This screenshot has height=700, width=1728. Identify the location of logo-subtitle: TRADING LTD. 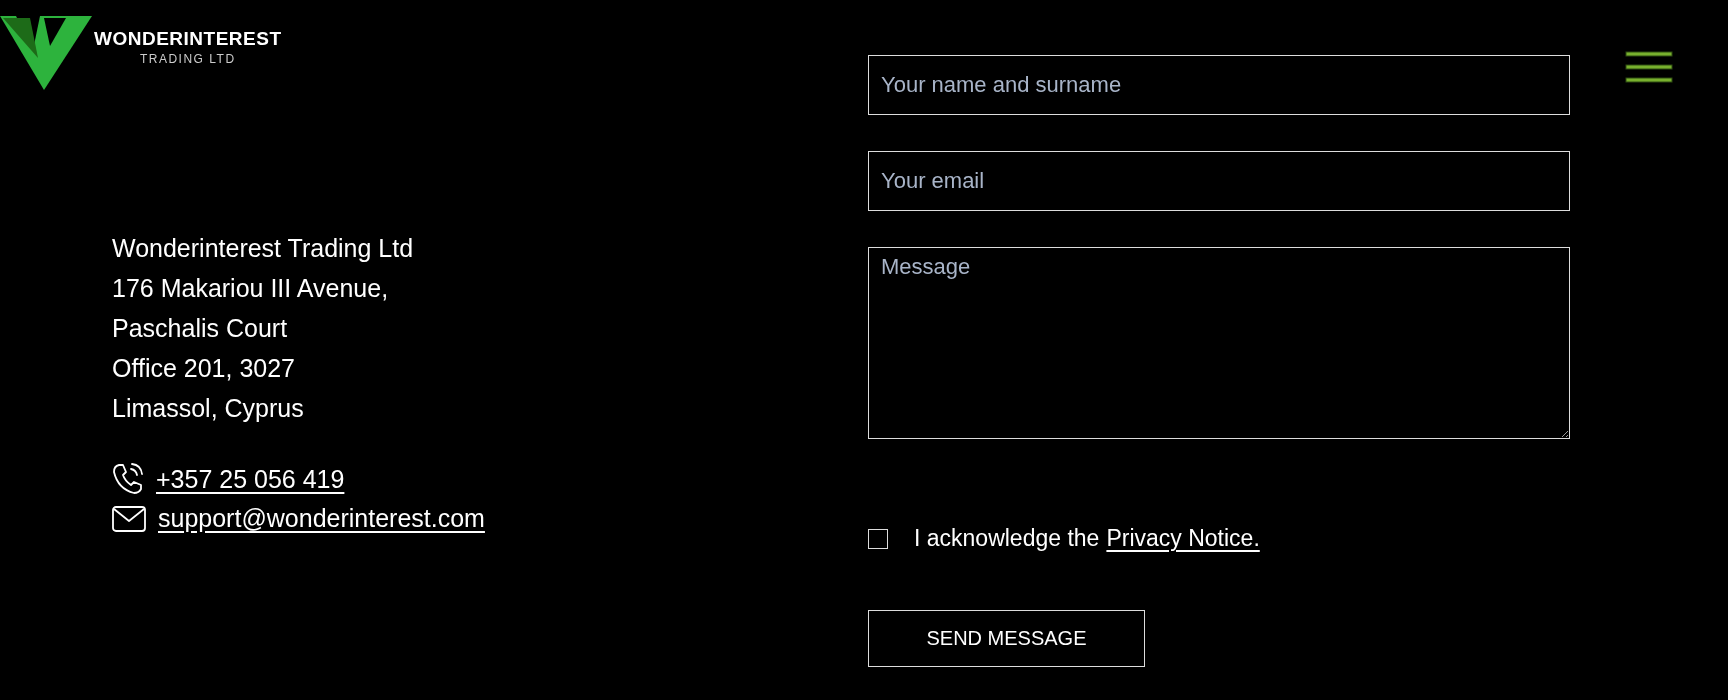
(187, 59).